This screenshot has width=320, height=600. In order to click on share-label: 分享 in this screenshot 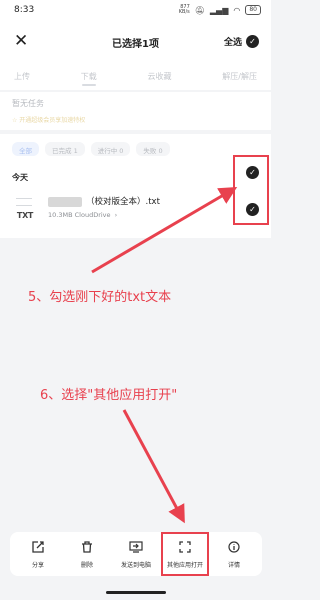, I will do `click(37, 565)`.